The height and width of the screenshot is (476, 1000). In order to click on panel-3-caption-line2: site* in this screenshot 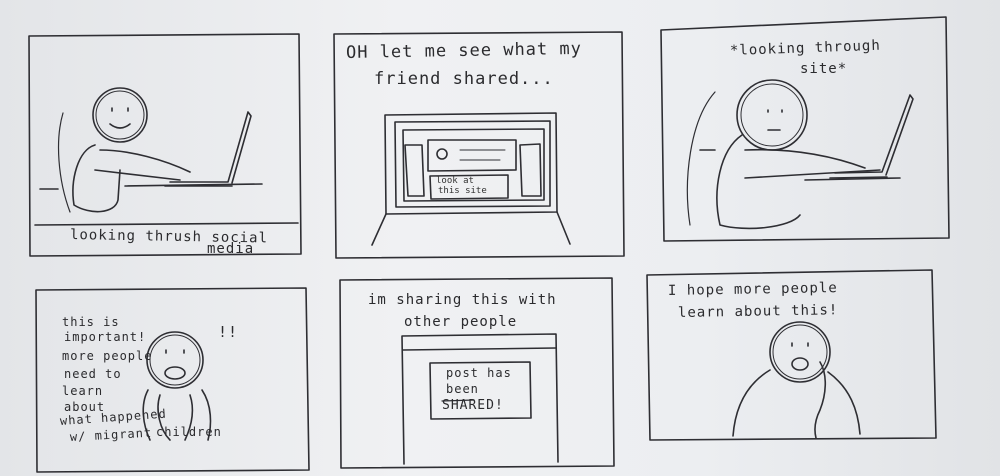, I will do `click(824, 69)`.